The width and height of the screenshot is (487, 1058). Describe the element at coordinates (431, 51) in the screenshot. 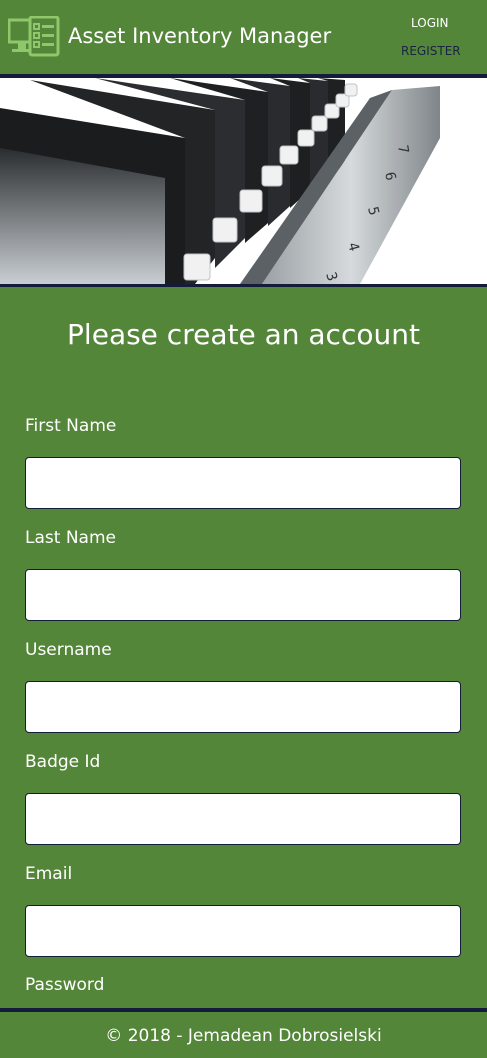

I see `register-link: REGISTER` at that location.